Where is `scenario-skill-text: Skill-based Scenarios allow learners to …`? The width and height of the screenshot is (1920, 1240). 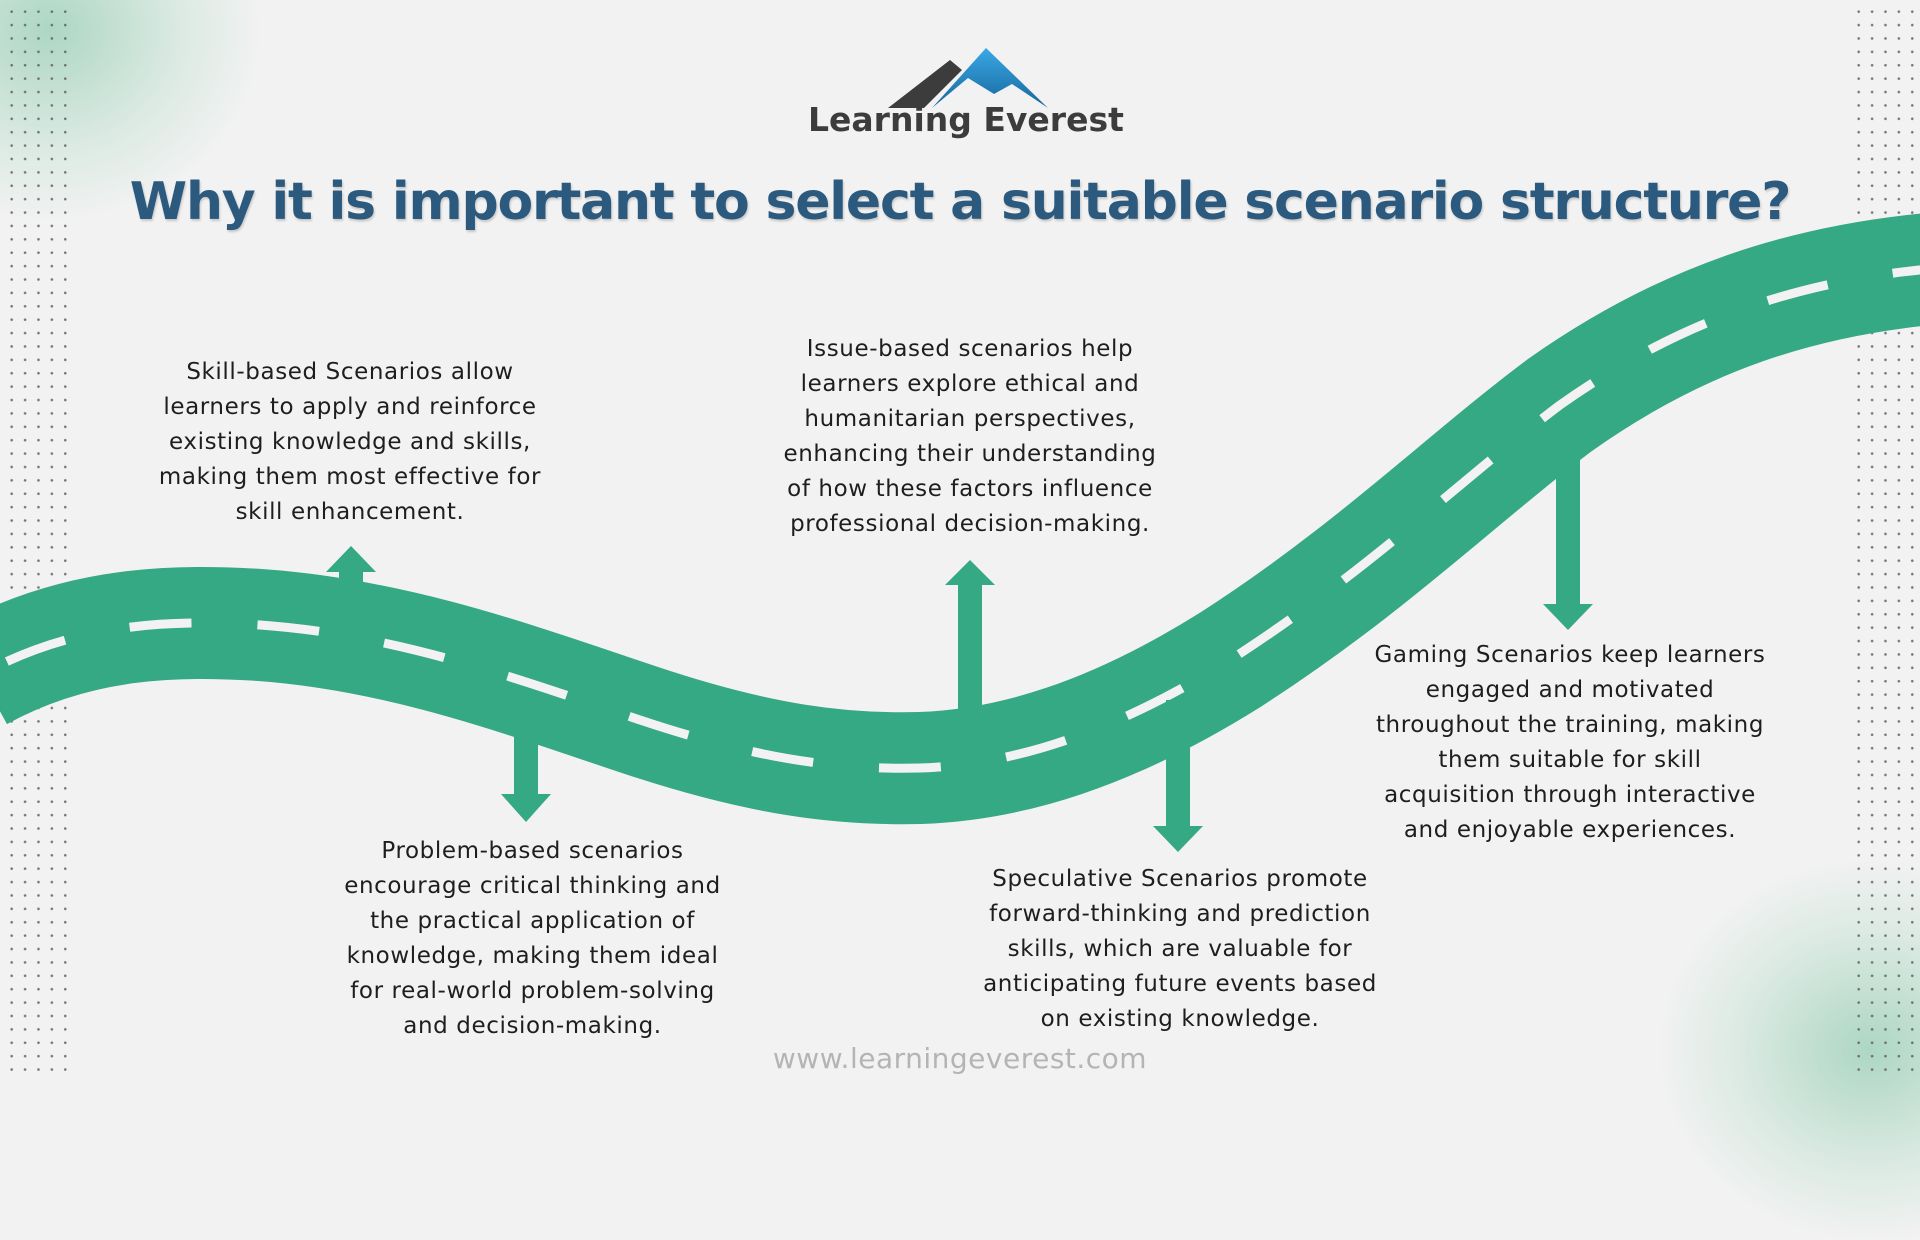
scenario-skill-text: Skill-based Scenarios allow learners to … is located at coordinates (350, 442).